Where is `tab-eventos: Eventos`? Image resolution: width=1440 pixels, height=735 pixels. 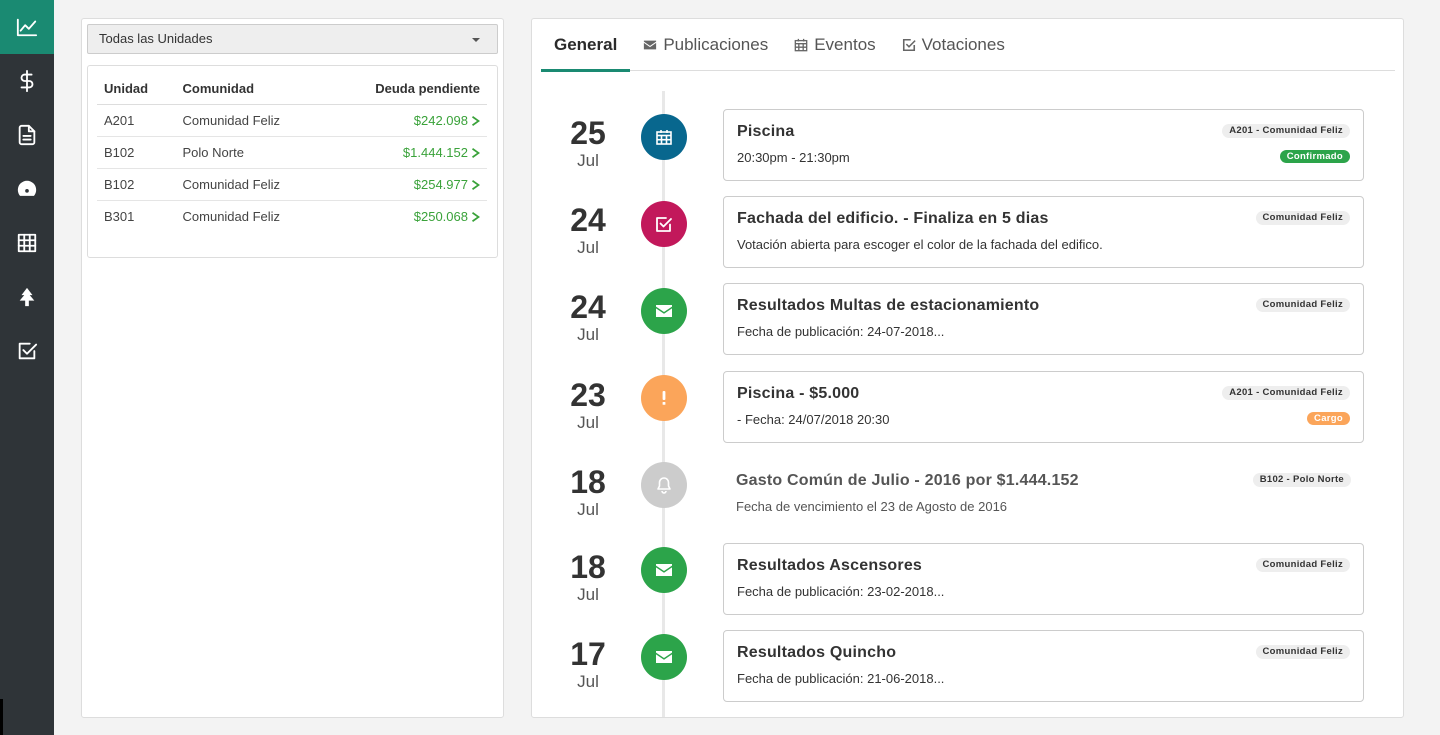
tab-eventos: Eventos is located at coordinates (834, 45).